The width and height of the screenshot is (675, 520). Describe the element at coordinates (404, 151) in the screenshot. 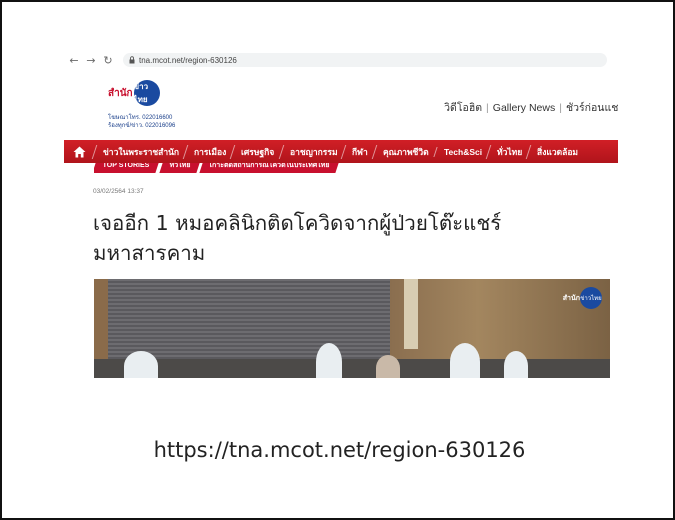

I see `nav-quality-of-life: คุณภาพชีวิต` at that location.